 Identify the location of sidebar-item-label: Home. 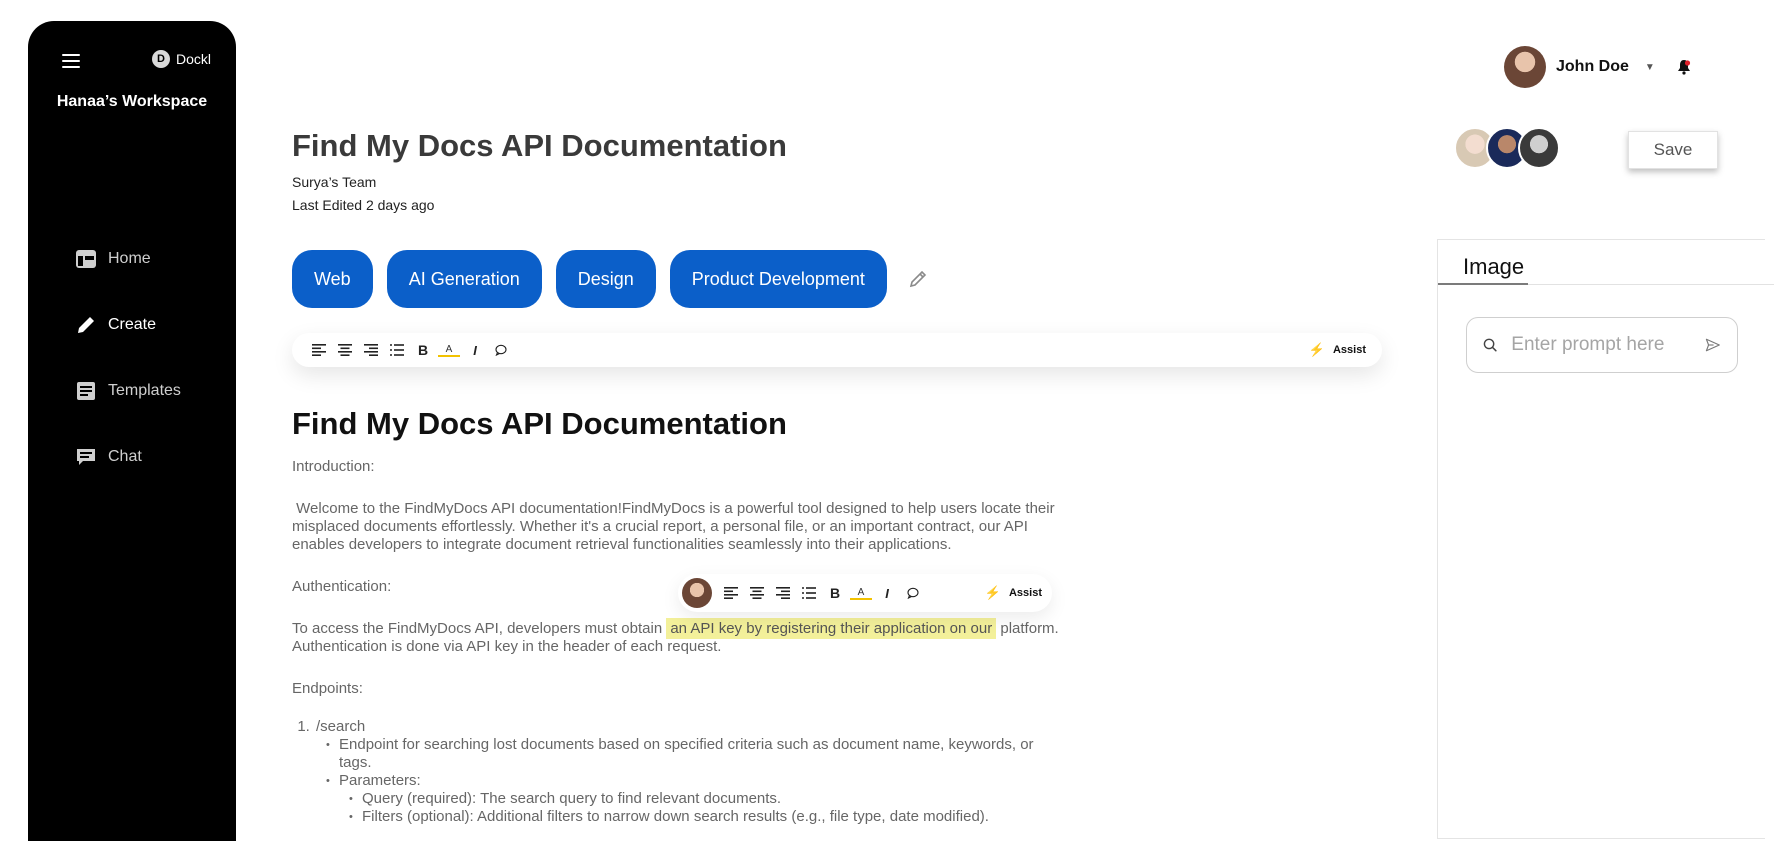
(129, 258).